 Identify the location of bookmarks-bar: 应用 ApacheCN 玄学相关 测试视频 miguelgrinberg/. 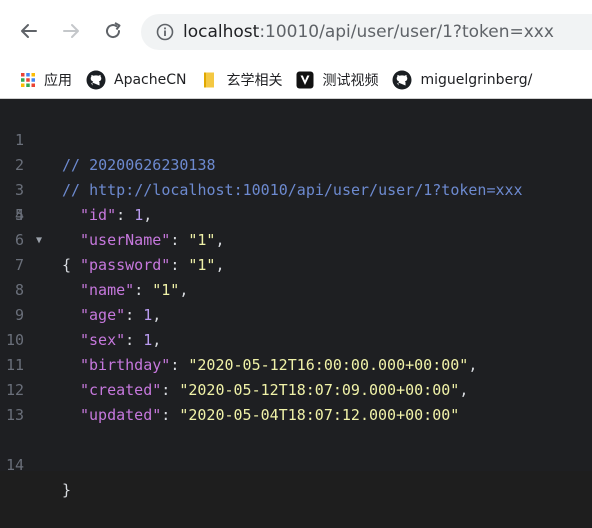
(296, 80).